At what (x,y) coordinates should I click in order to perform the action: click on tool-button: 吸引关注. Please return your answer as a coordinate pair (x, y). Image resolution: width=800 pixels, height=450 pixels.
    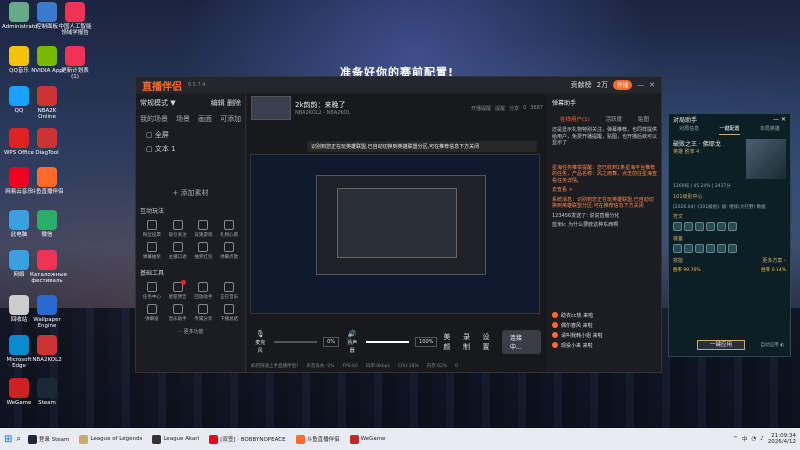
    Looking at the image, I should click on (178, 229).